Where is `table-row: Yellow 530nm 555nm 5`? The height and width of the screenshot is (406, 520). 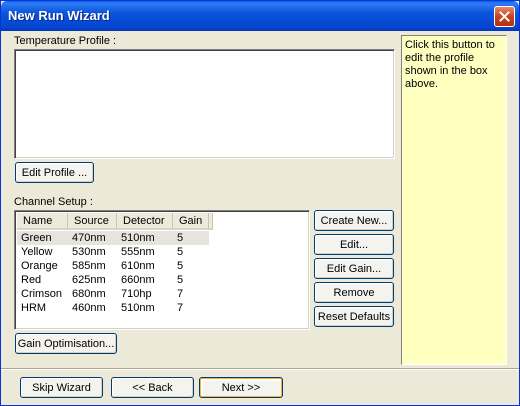 table-row: Yellow 530nm 555nm 5 is located at coordinates (113, 252).